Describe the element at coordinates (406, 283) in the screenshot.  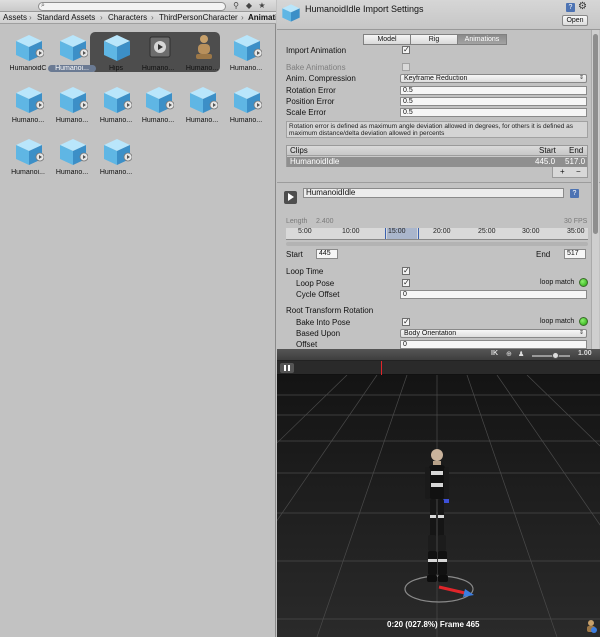
I see `loop-pose-checkbox: ✓` at that location.